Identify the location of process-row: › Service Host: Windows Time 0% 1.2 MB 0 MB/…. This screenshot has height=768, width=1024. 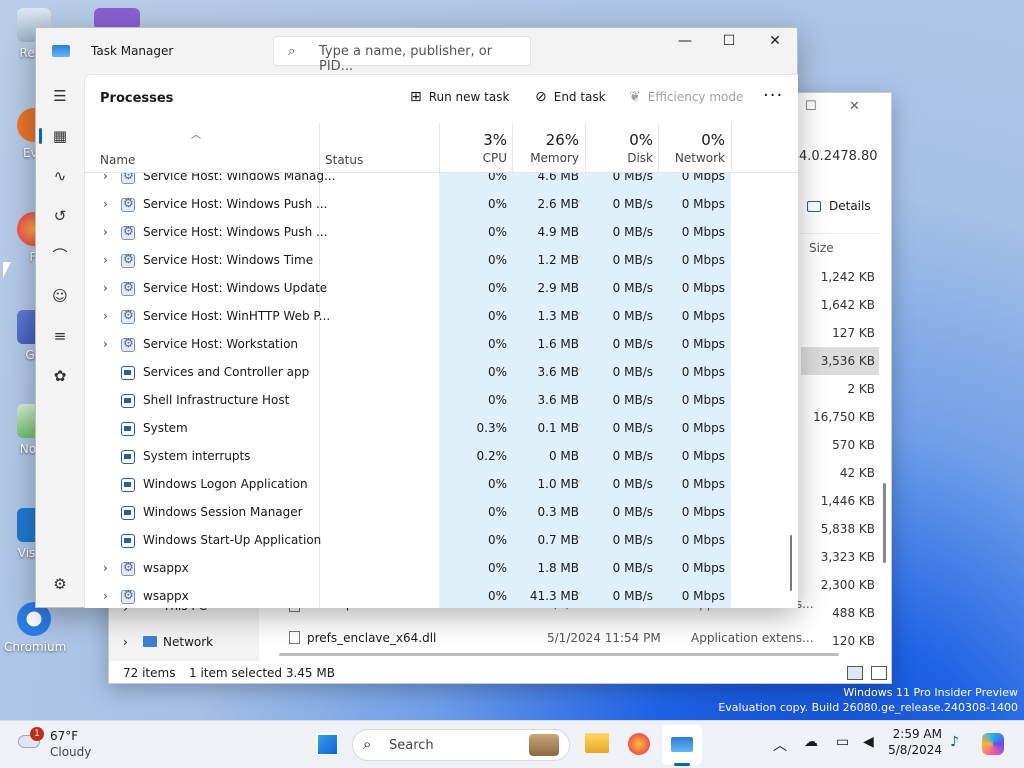
(441, 261).